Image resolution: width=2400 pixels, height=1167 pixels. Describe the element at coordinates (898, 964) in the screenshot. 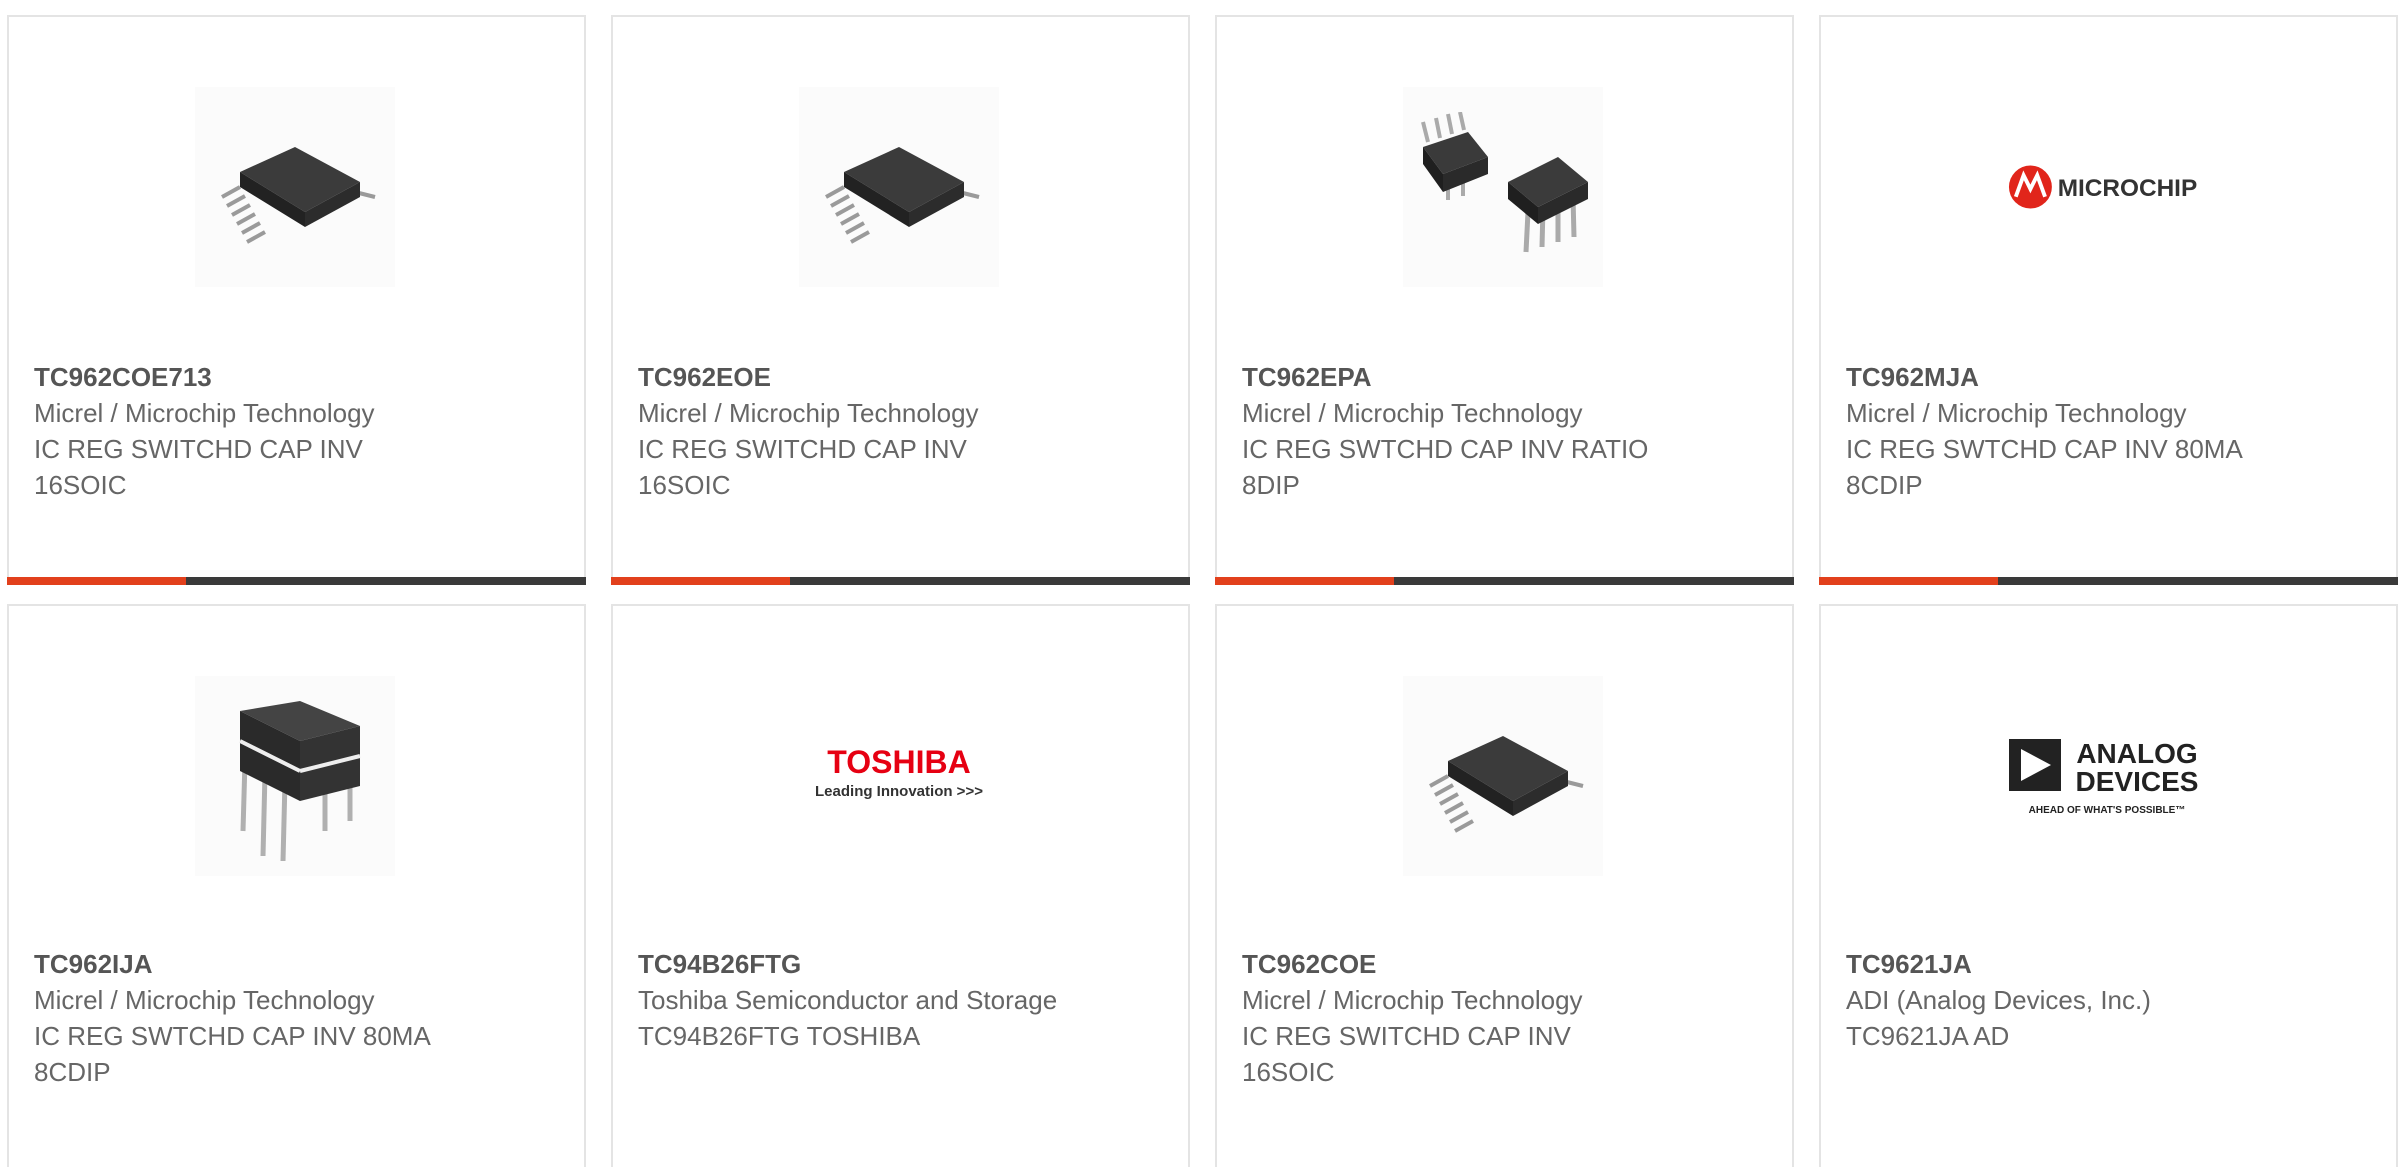

I see `part-number: TC94B26FTG` at that location.